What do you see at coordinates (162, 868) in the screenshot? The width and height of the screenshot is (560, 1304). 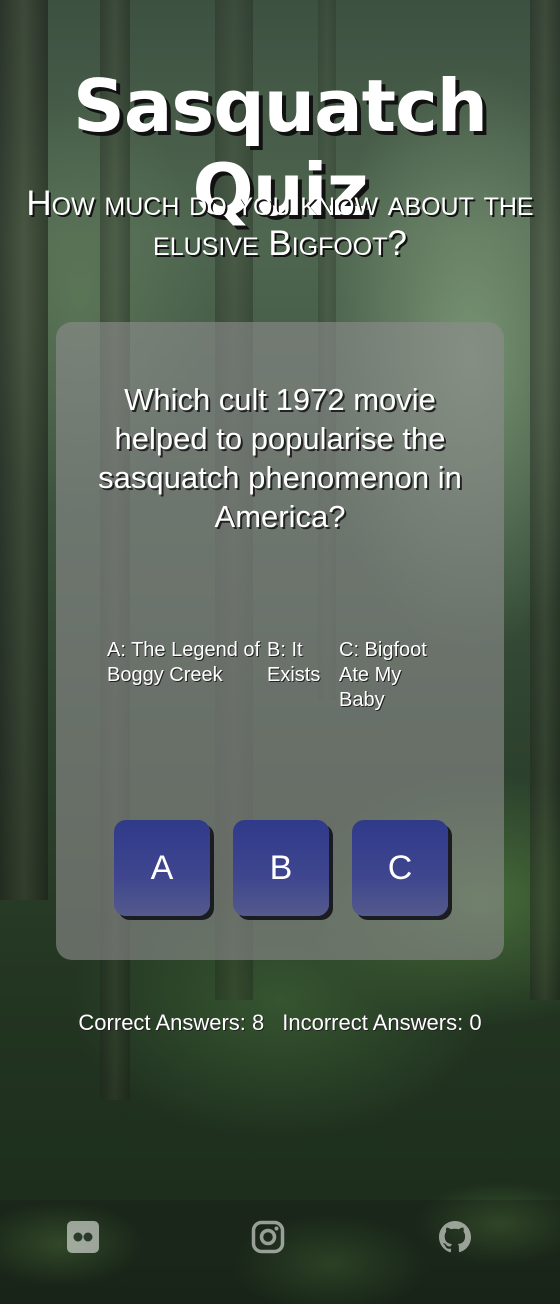 I see `answer-a-button: A` at bounding box center [162, 868].